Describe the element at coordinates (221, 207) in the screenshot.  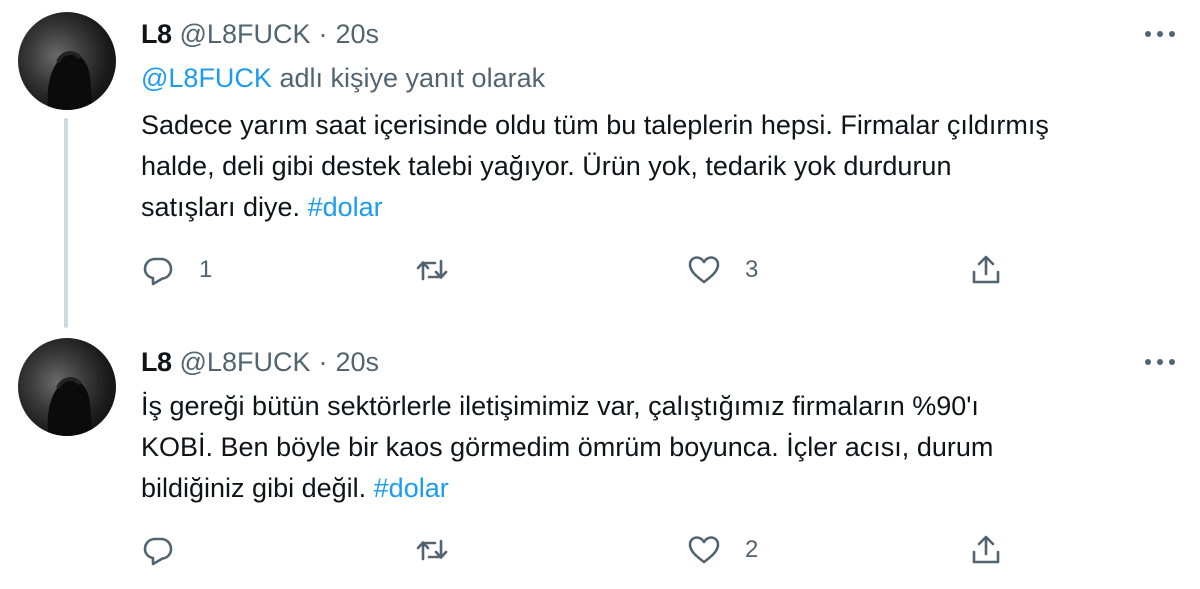
I see `tweet-text-line-text: satışları diye.` at that location.